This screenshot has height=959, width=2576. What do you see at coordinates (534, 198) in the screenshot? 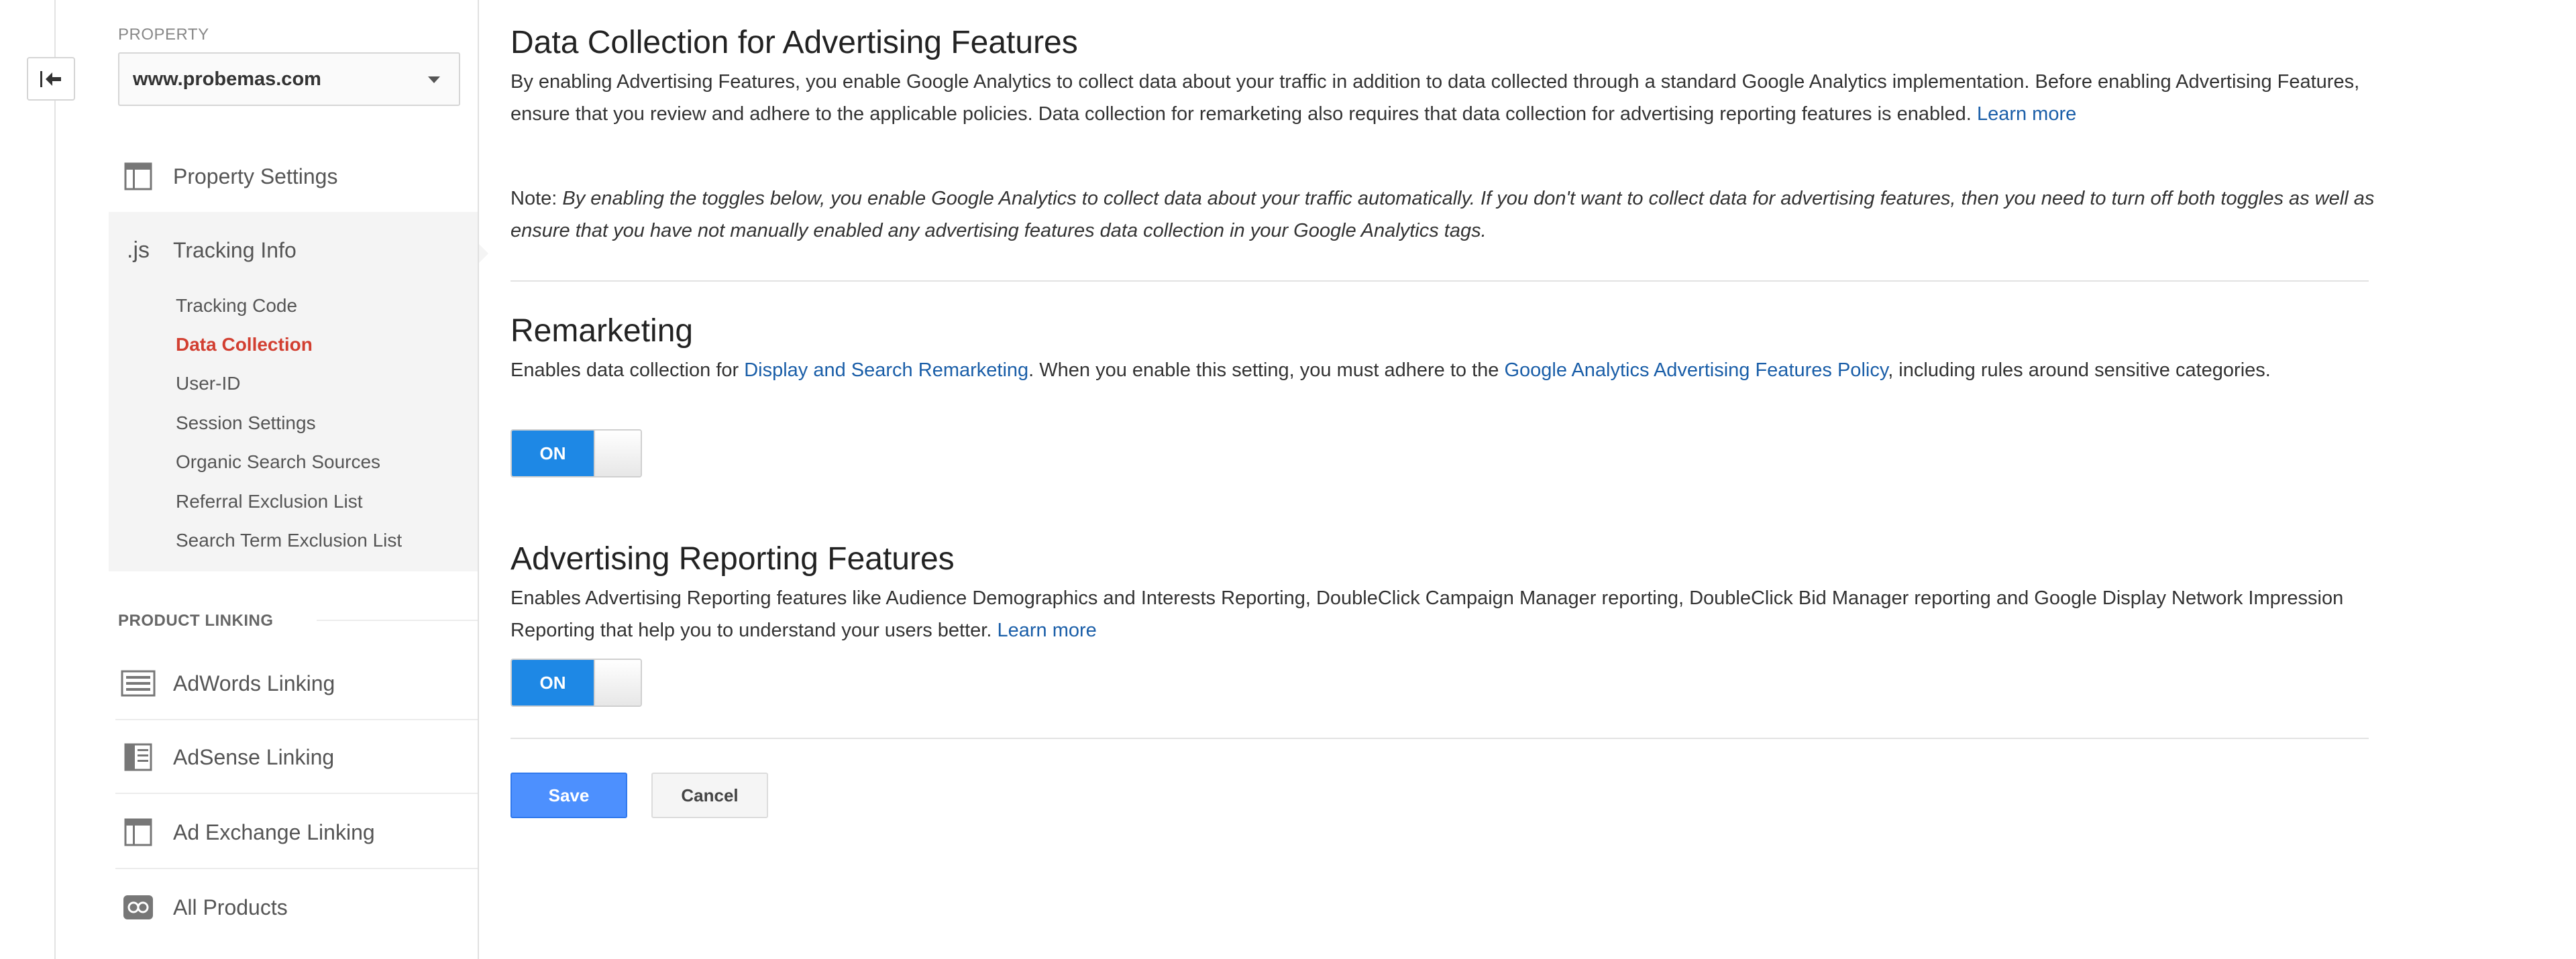
I see `note-prefix: Note:` at bounding box center [534, 198].